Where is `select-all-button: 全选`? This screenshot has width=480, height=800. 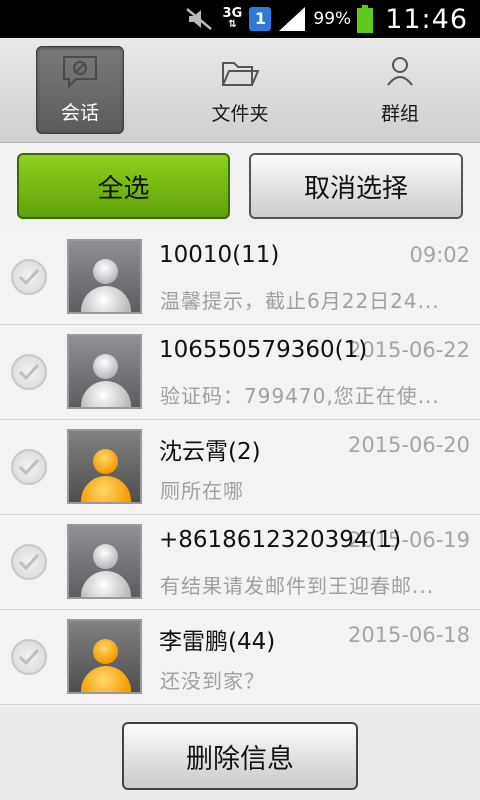
select-all-button: 全选 is located at coordinates (123, 186).